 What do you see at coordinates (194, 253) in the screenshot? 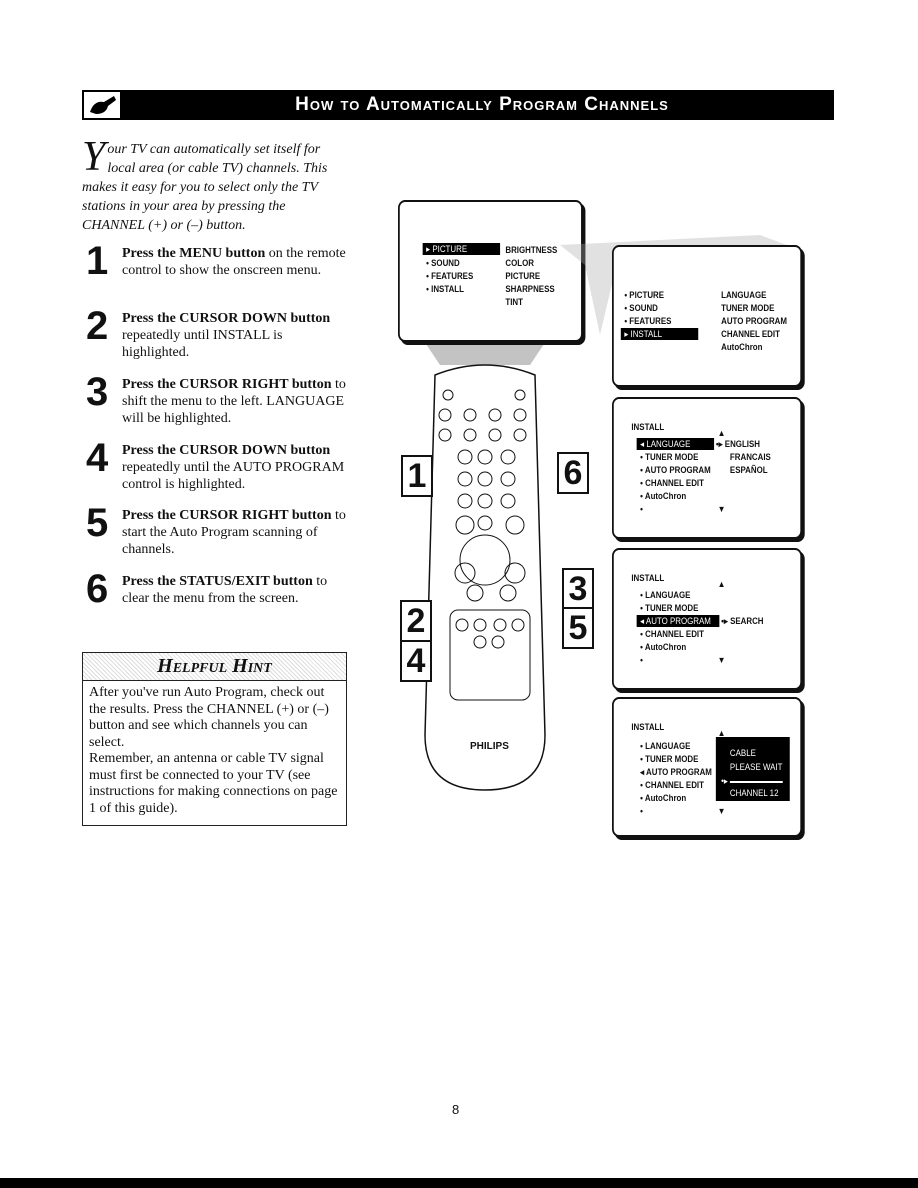
I see `step-action: Press the MENU button` at bounding box center [194, 253].